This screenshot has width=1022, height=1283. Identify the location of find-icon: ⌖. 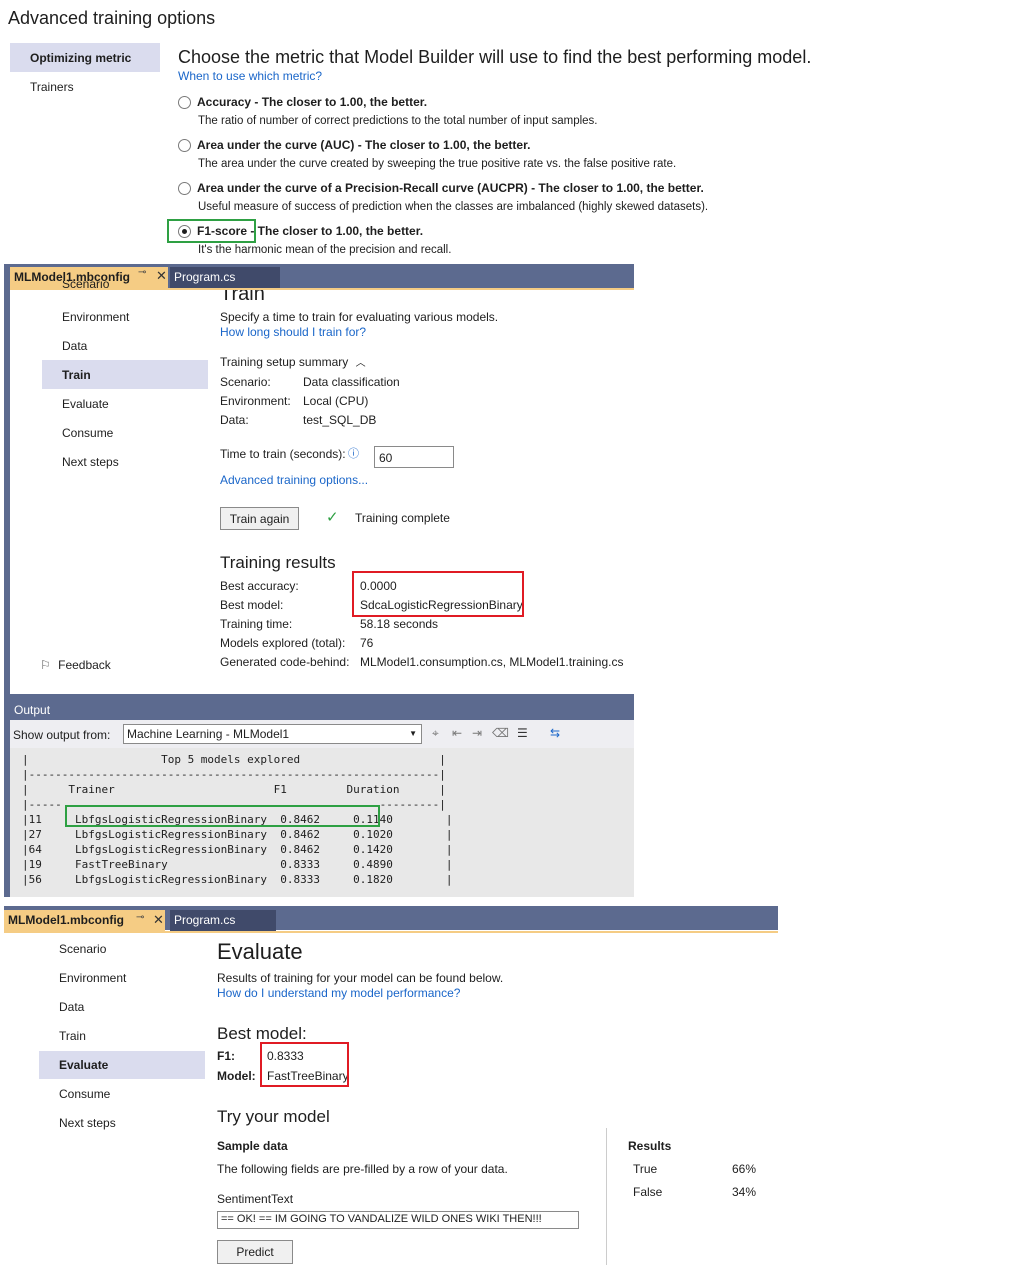
(435, 733).